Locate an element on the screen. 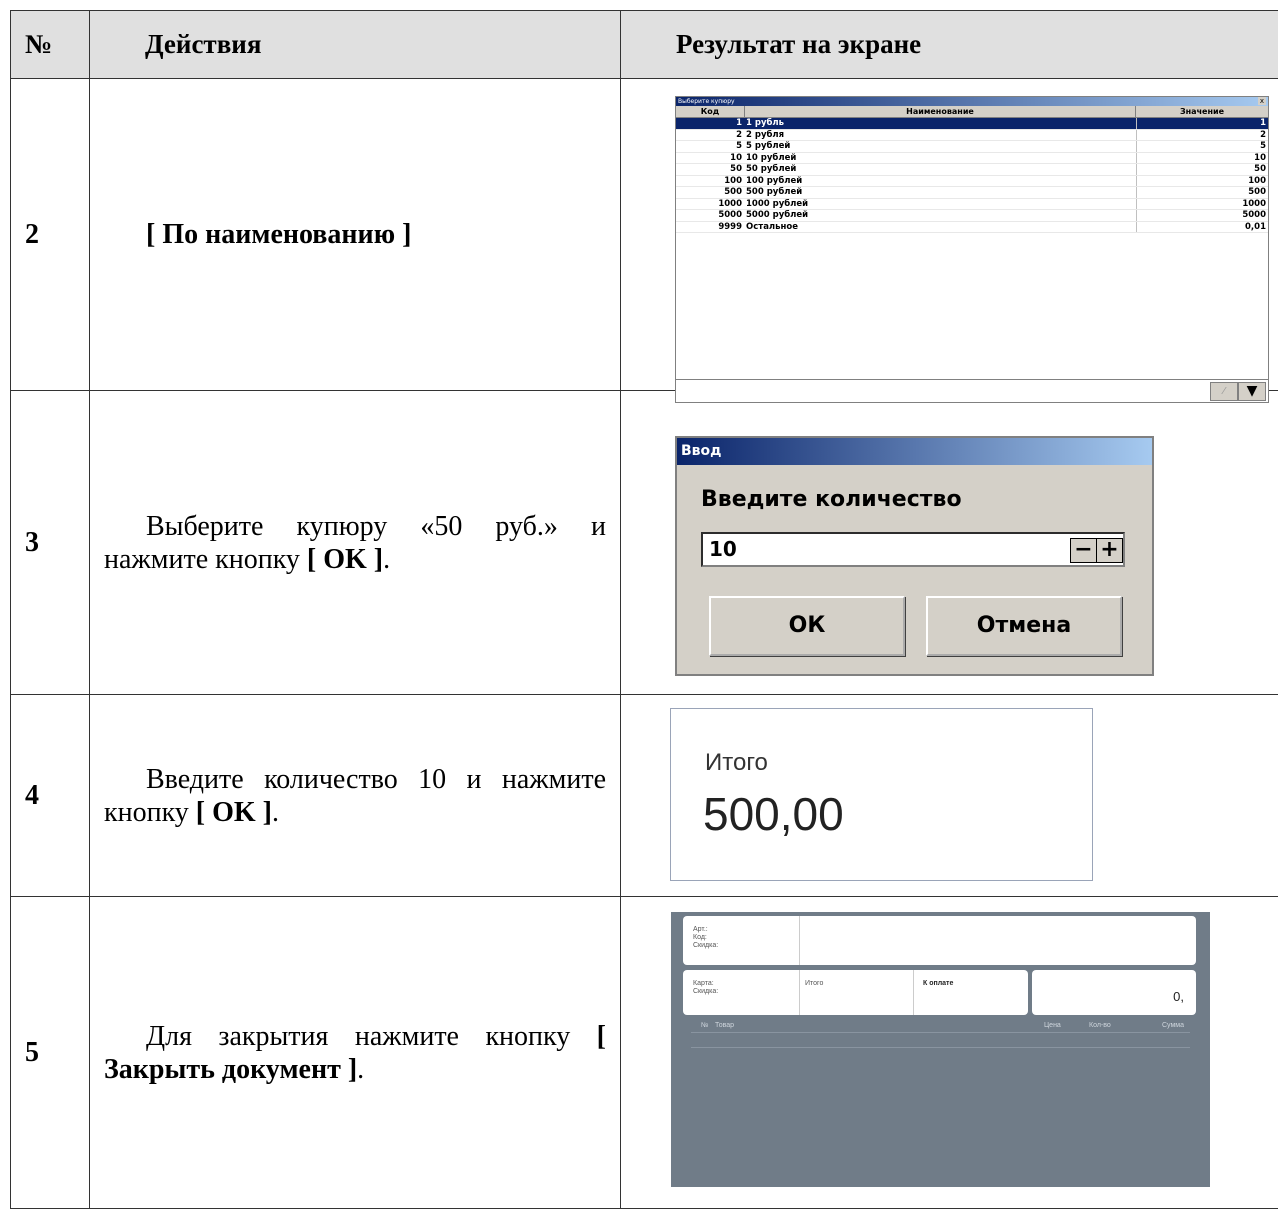 The height and width of the screenshot is (1209, 1278). list-item: 22 рубля2 is located at coordinates (972, 136).